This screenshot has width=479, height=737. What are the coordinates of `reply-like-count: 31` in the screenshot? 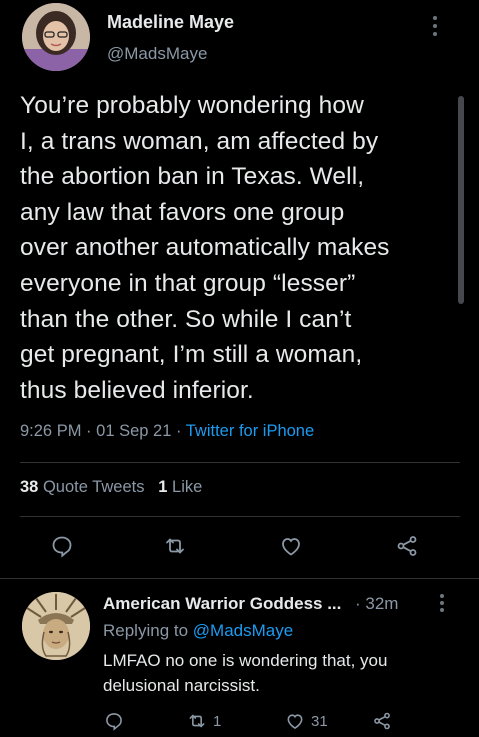 It's located at (319, 721).